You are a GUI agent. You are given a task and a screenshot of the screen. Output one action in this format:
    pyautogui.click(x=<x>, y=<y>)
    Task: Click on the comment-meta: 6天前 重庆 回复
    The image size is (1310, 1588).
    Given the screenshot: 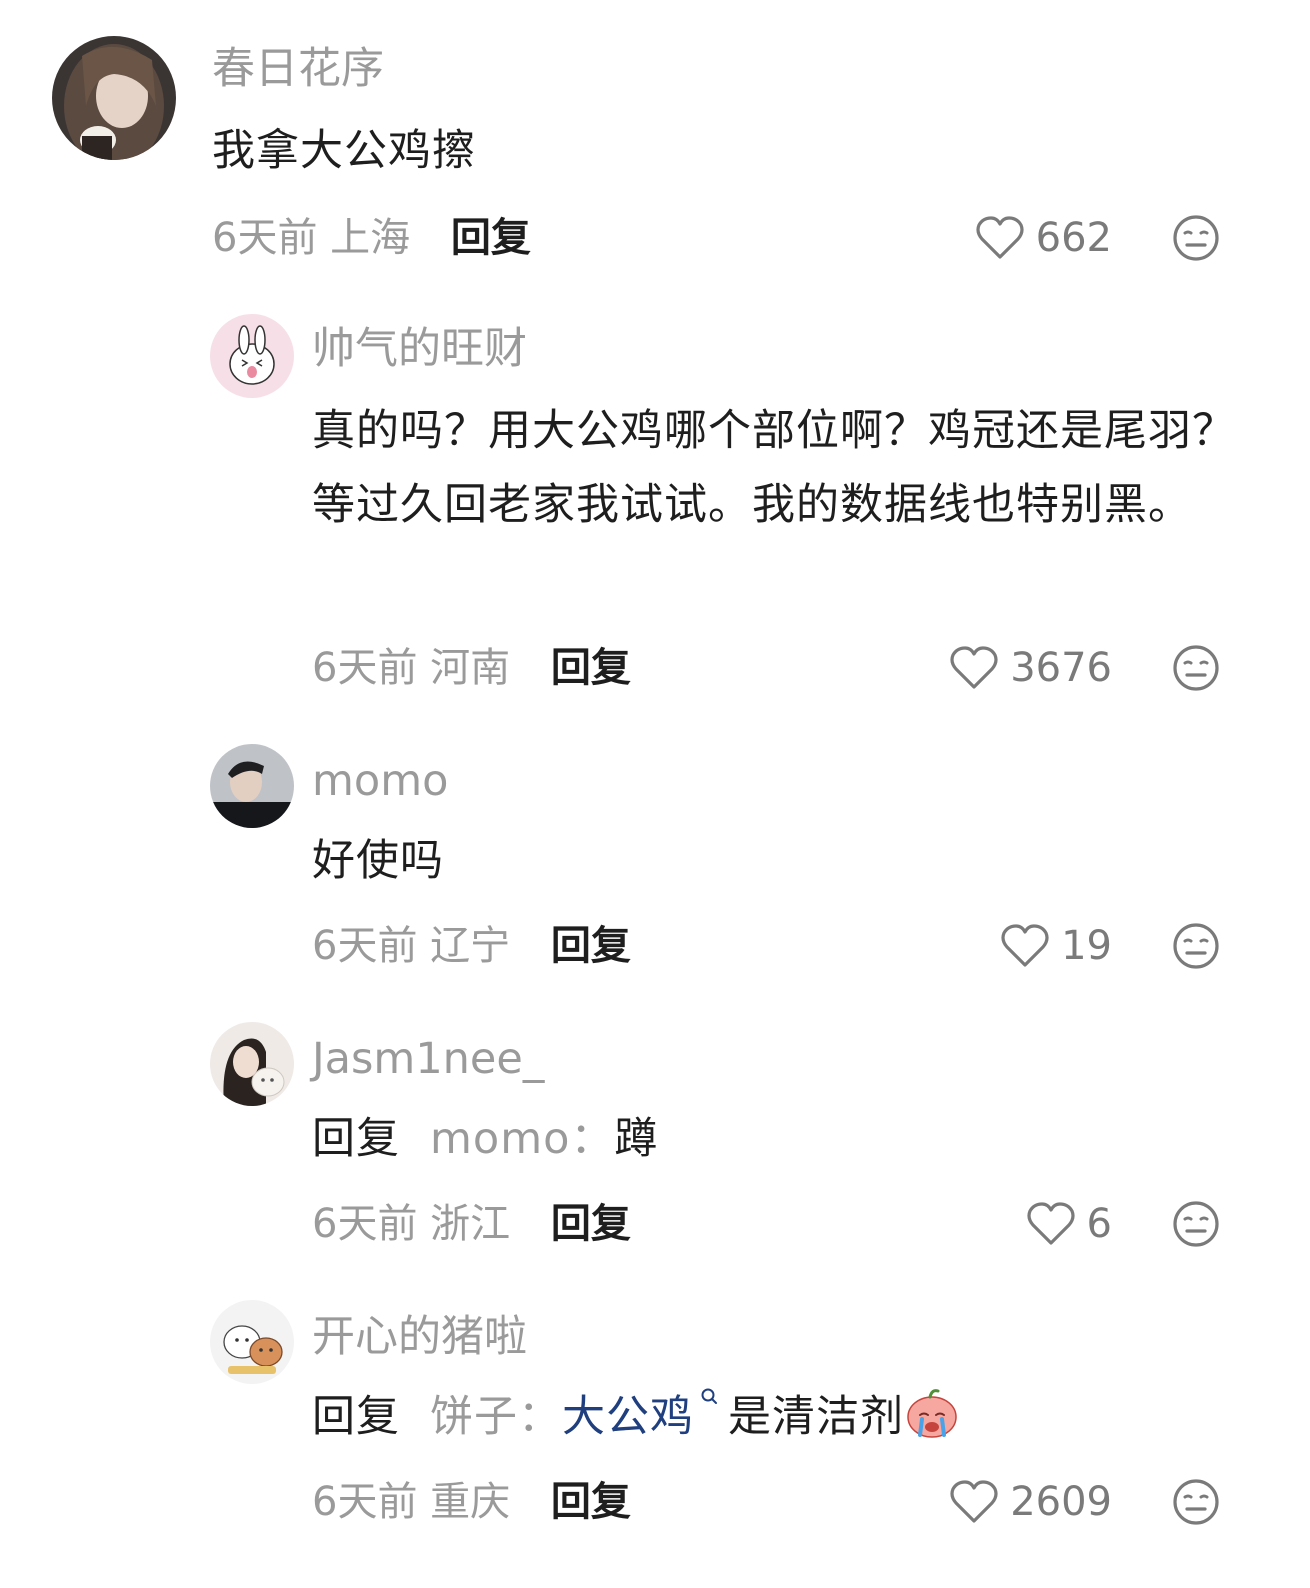 What is the action you would take?
    pyautogui.click(x=471, y=1502)
    